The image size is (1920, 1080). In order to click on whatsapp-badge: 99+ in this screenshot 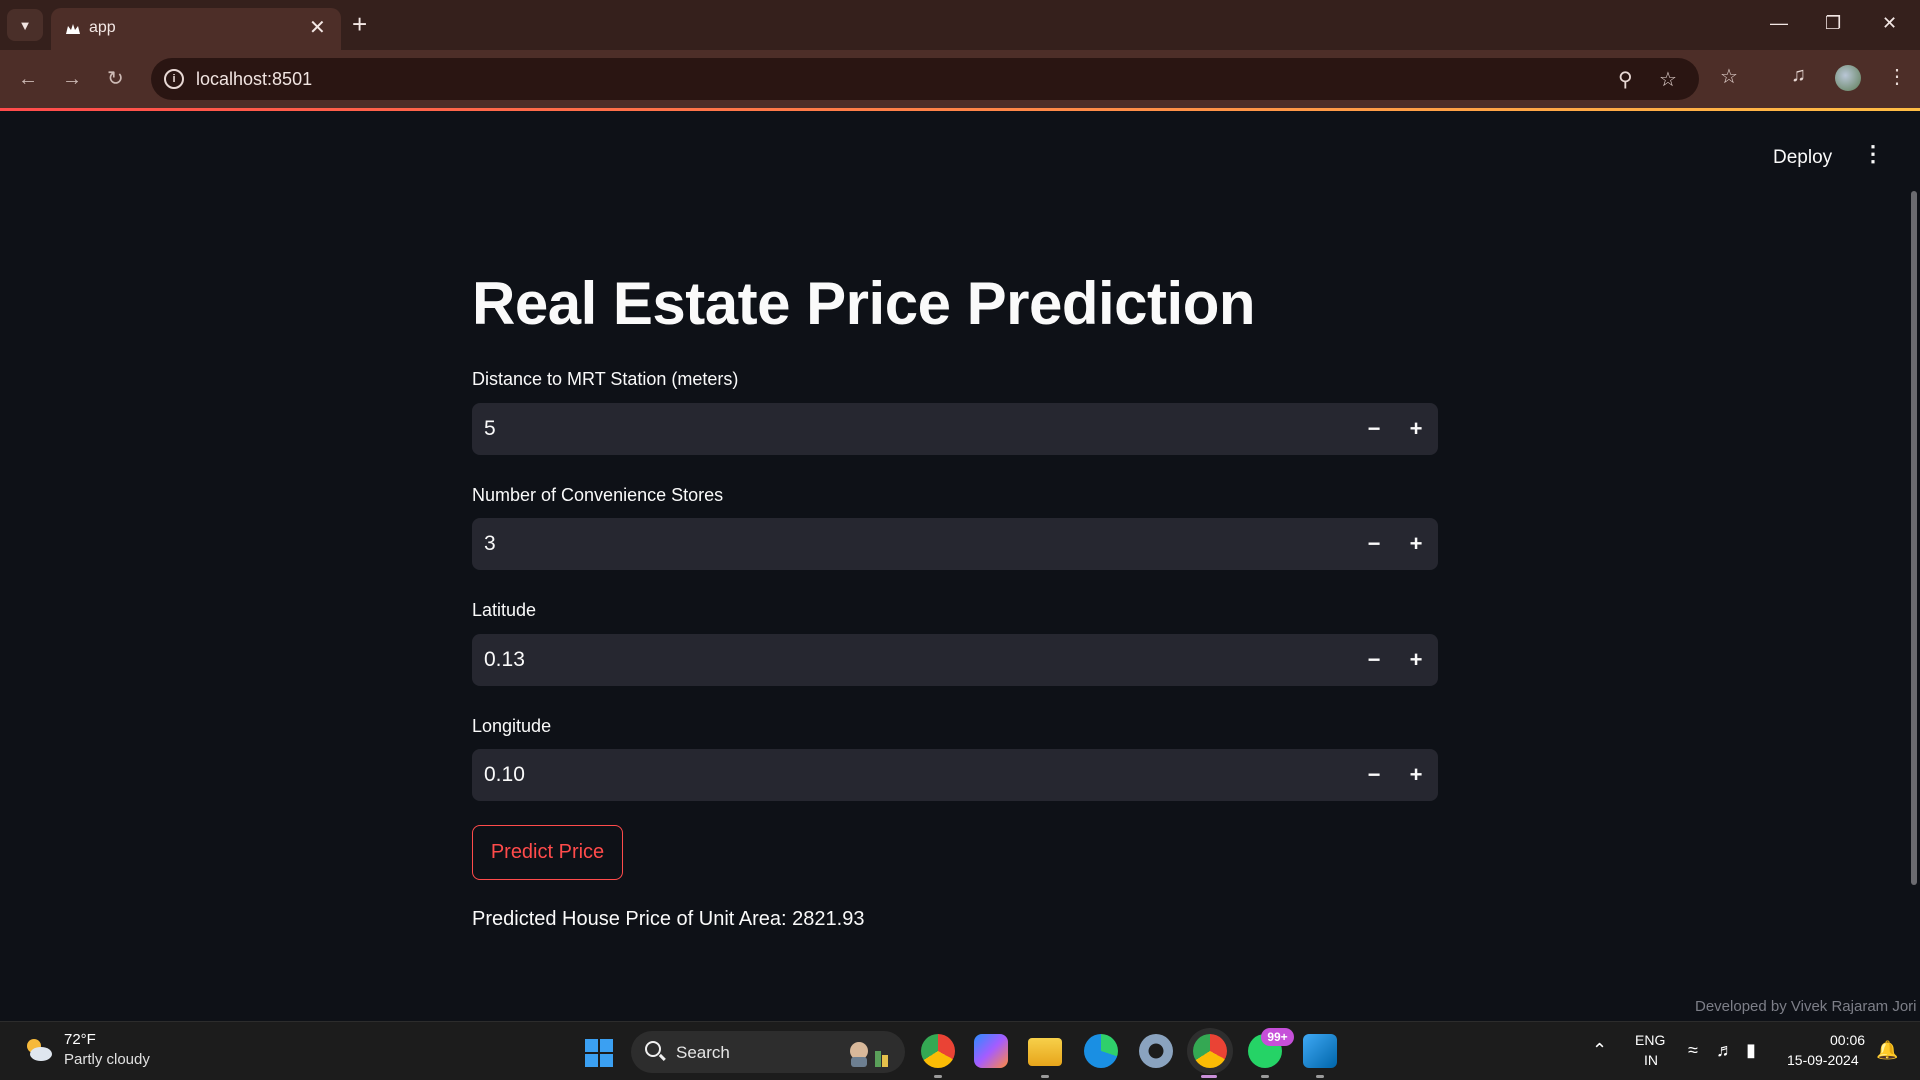, I will do `click(1277, 1037)`.